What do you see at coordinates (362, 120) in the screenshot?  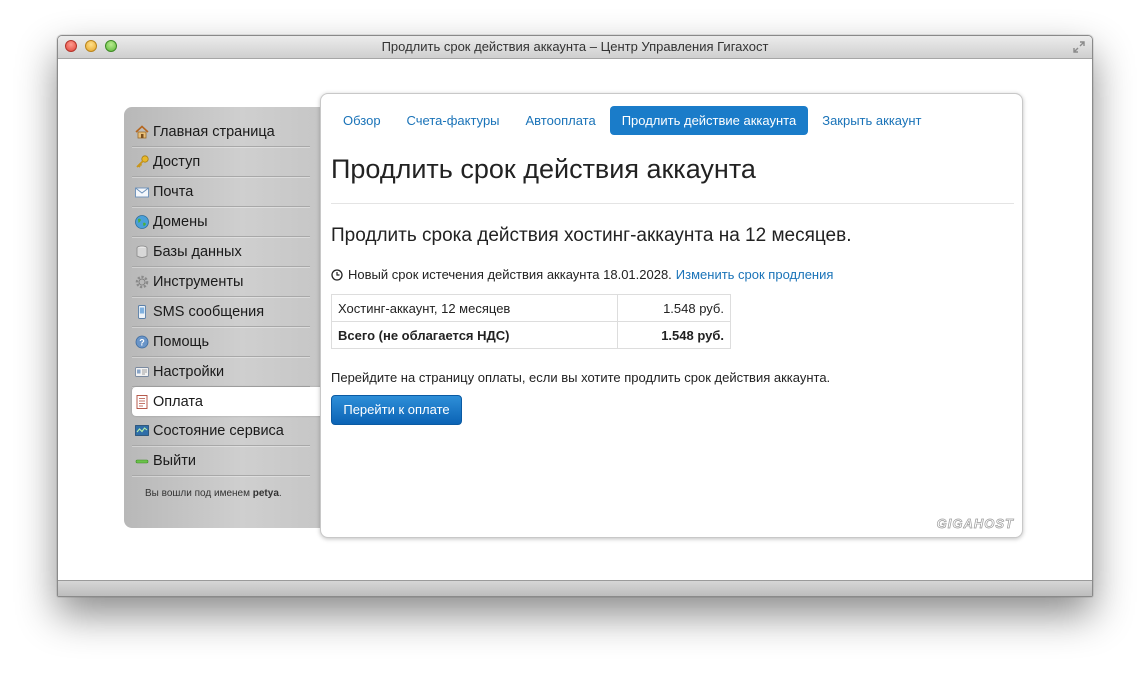 I see `tab-overview: Обзор` at bounding box center [362, 120].